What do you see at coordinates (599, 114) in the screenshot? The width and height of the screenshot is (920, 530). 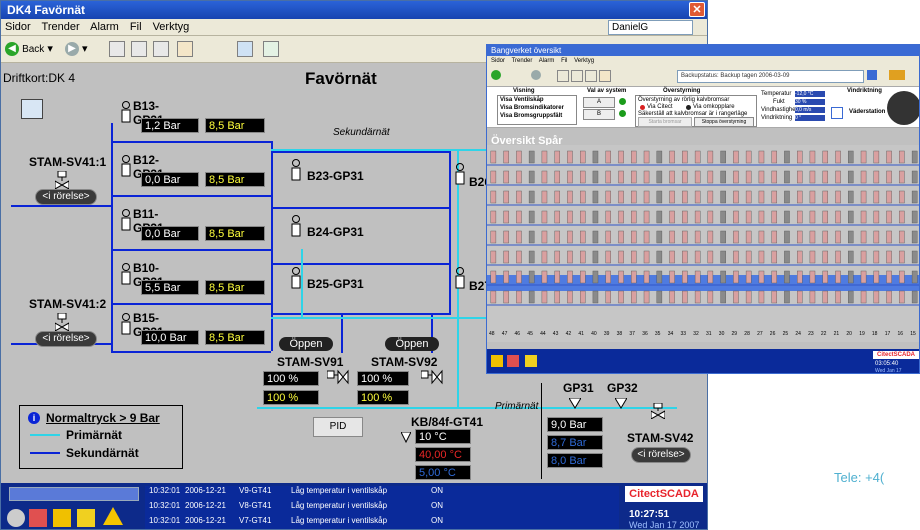 I see `system-b-button: B` at bounding box center [599, 114].